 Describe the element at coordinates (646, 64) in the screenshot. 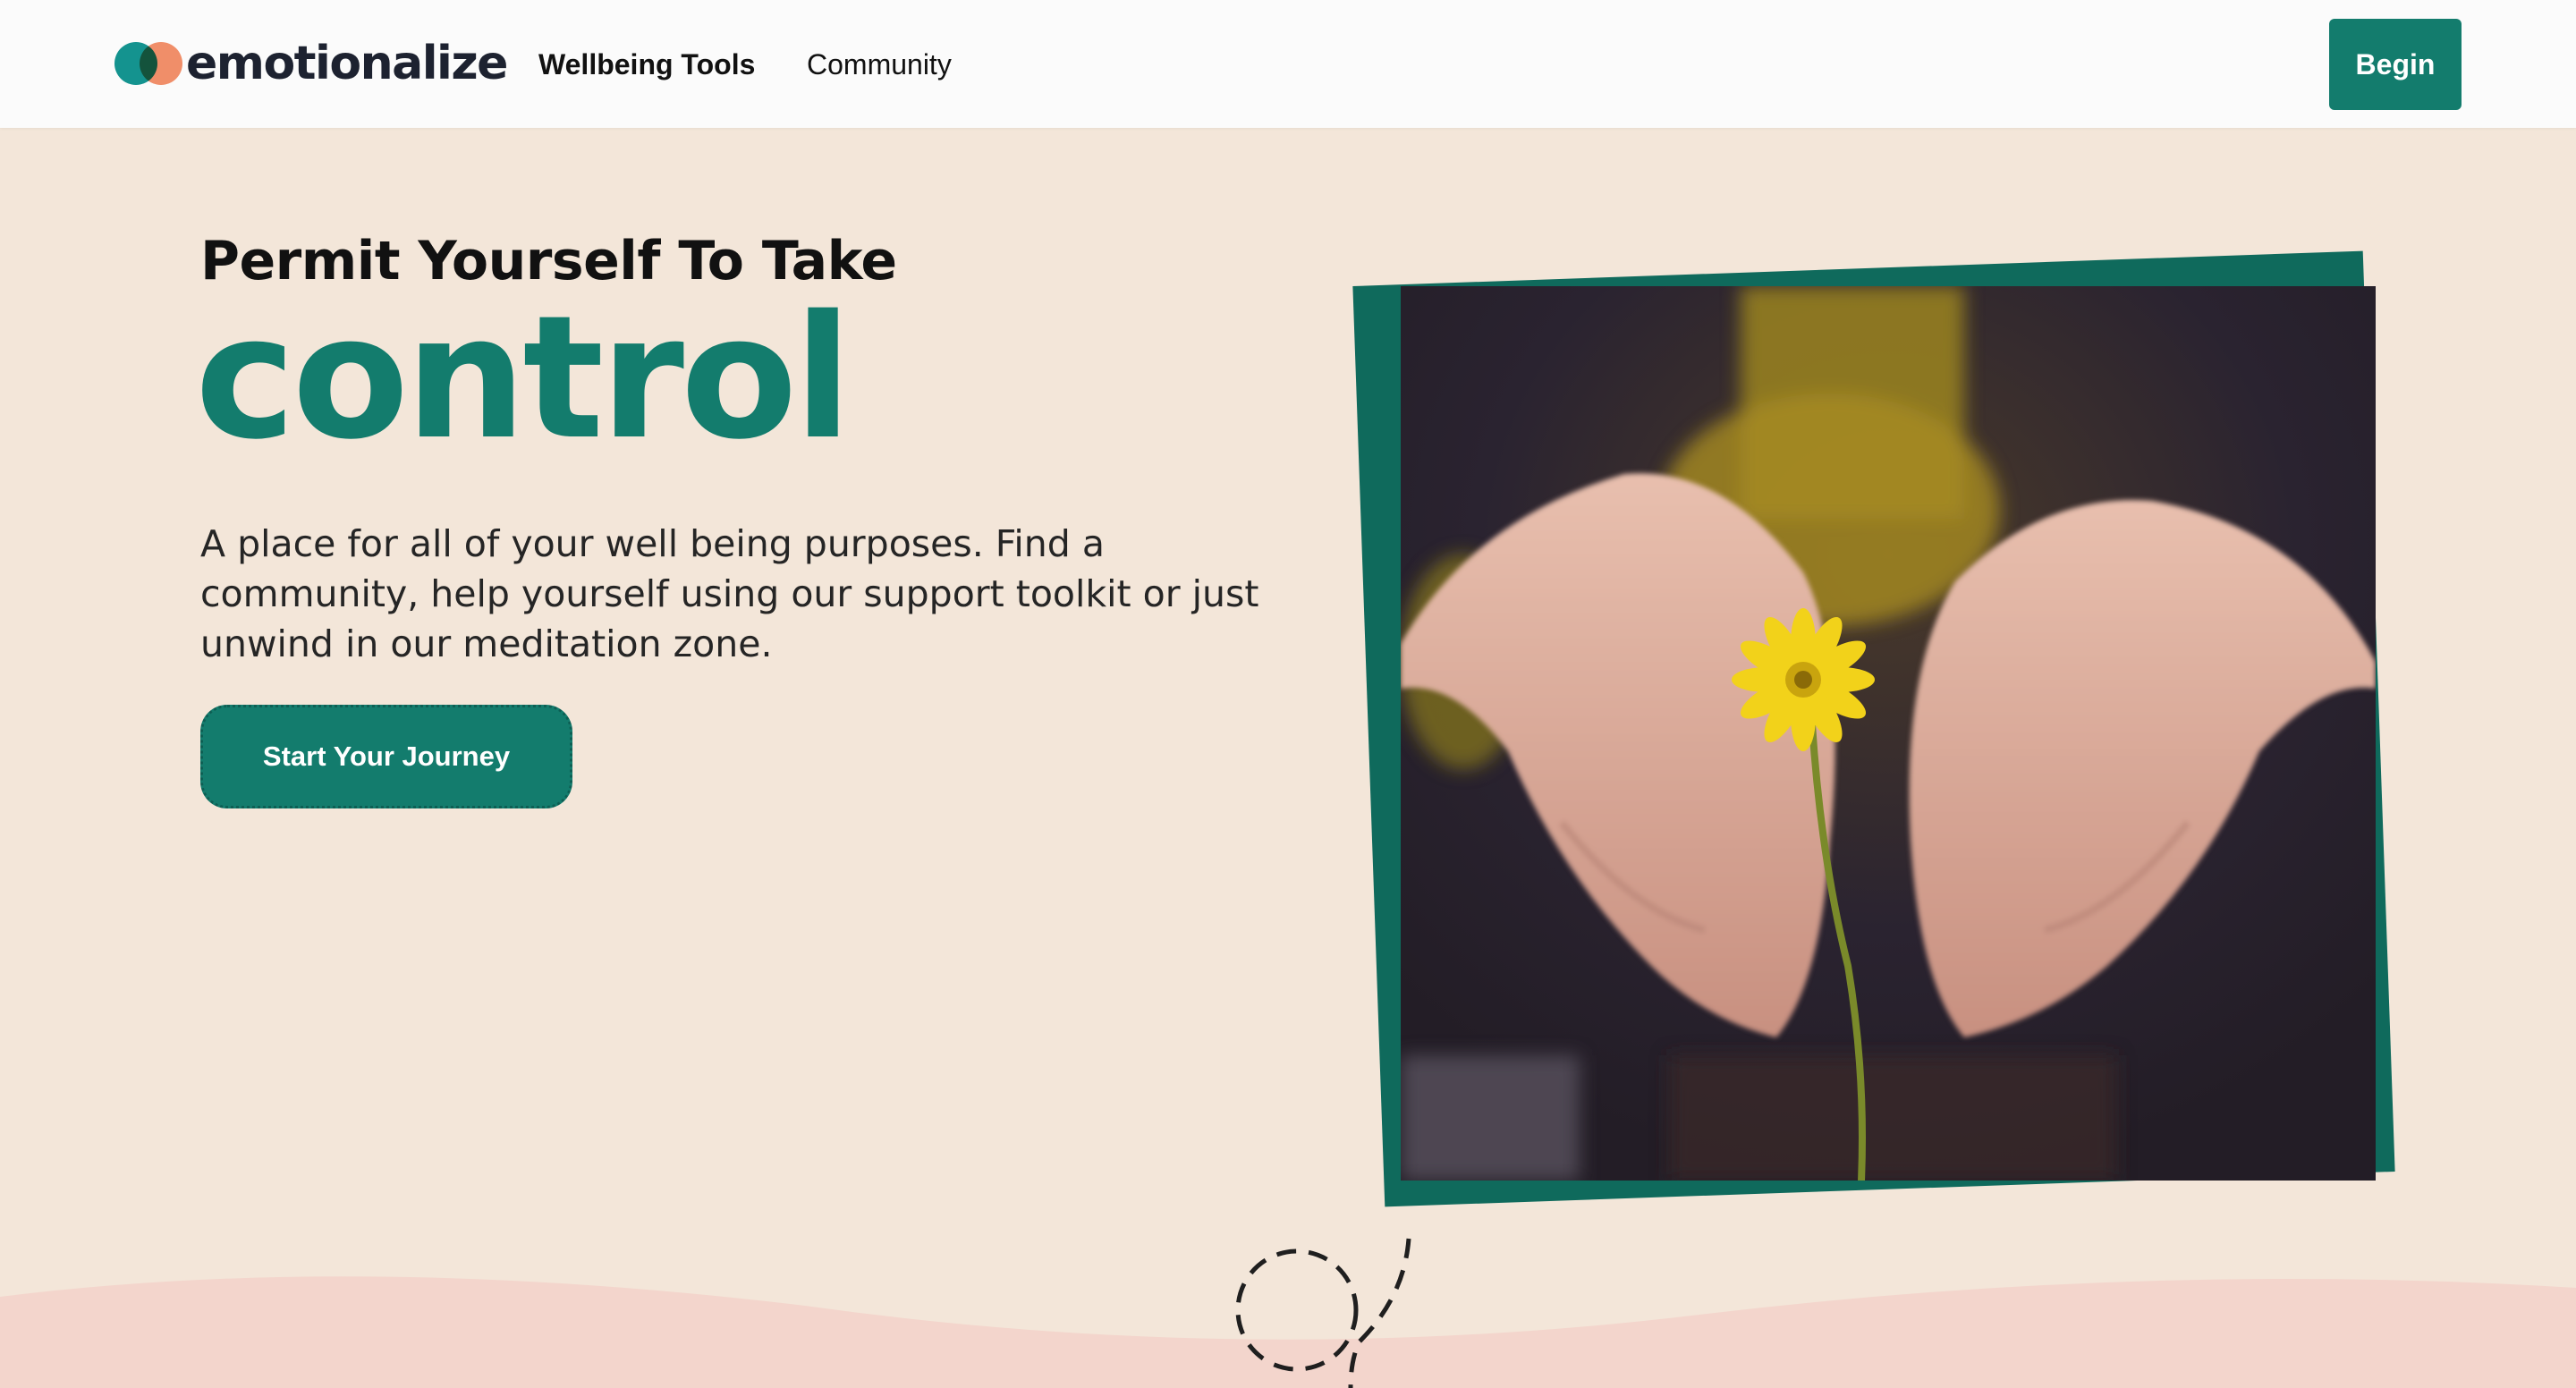

I see `nav-link-wellbeing-tools: Wellbeing Tools` at that location.